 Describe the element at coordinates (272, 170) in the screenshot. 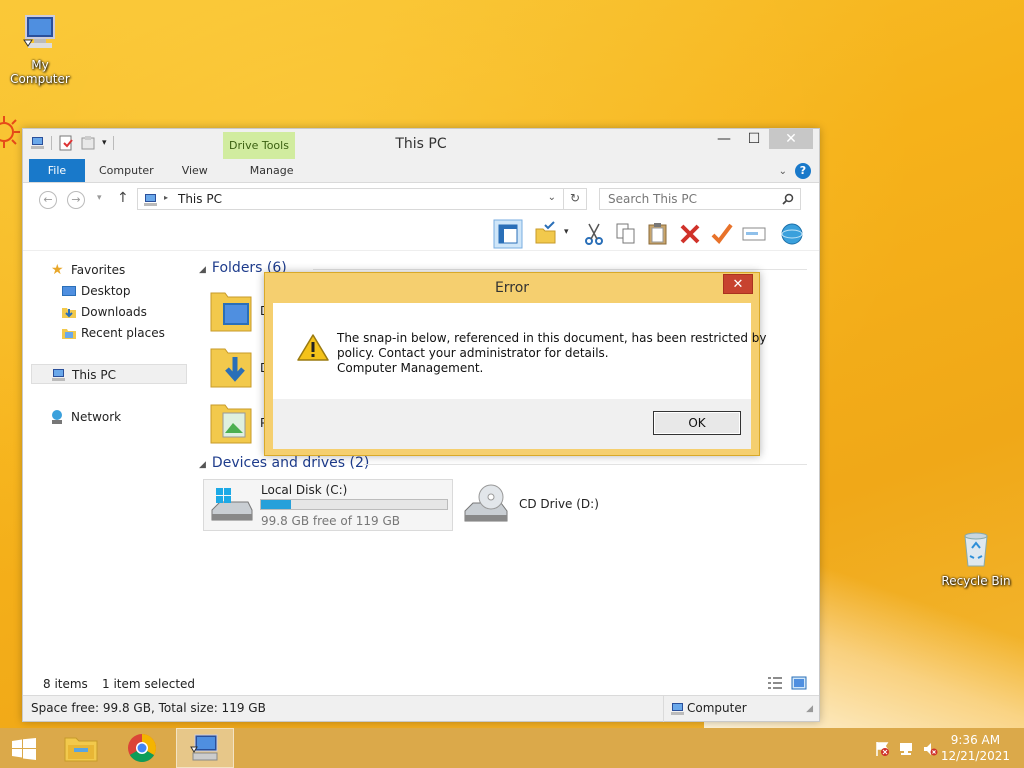

I see `tab-manage: Manage` at that location.